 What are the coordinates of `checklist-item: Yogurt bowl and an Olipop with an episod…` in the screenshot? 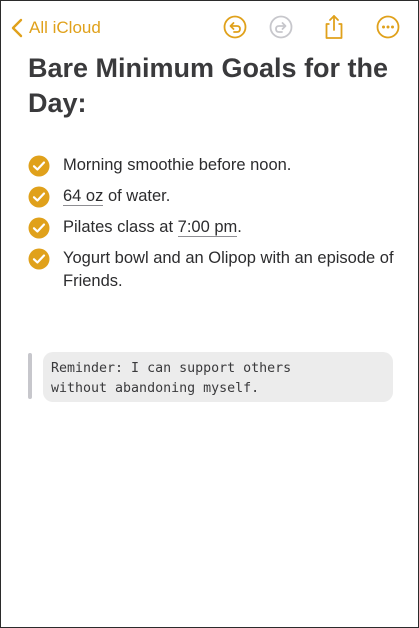 It's located at (213, 270).